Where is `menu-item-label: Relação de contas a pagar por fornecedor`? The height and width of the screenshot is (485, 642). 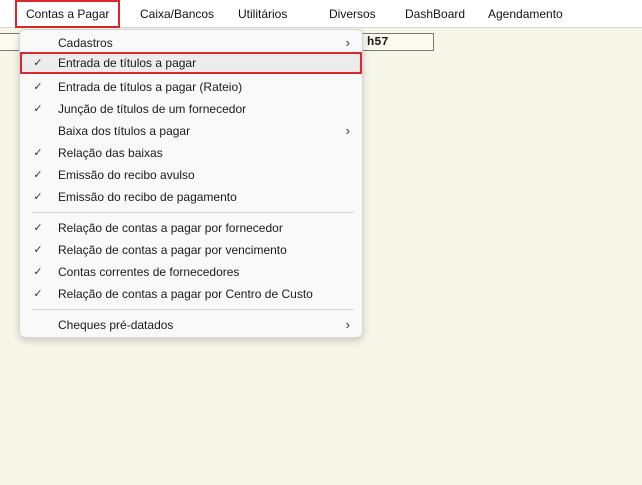
menu-item-label: Relação de contas a pagar por fornecedor is located at coordinates (170, 228).